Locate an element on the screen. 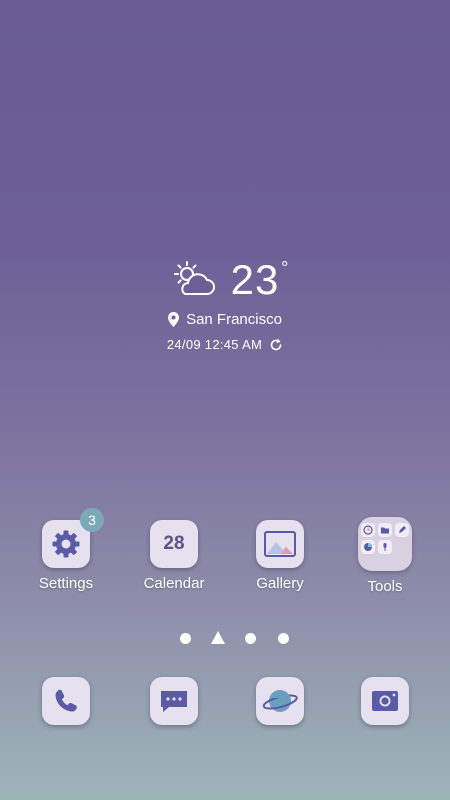 The image size is (450, 800). calendar-icon: 28 is located at coordinates (174, 543).